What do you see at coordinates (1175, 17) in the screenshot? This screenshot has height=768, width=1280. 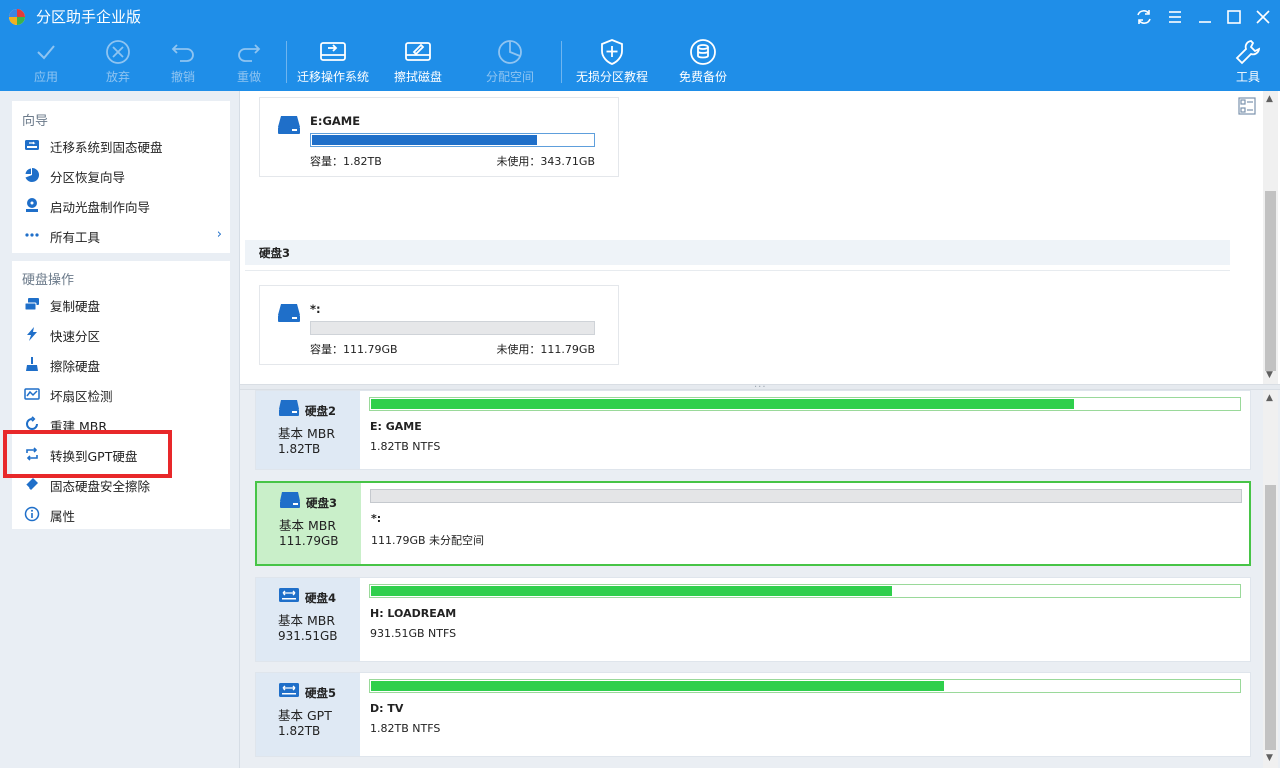 I see `menu-icon` at bounding box center [1175, 17].